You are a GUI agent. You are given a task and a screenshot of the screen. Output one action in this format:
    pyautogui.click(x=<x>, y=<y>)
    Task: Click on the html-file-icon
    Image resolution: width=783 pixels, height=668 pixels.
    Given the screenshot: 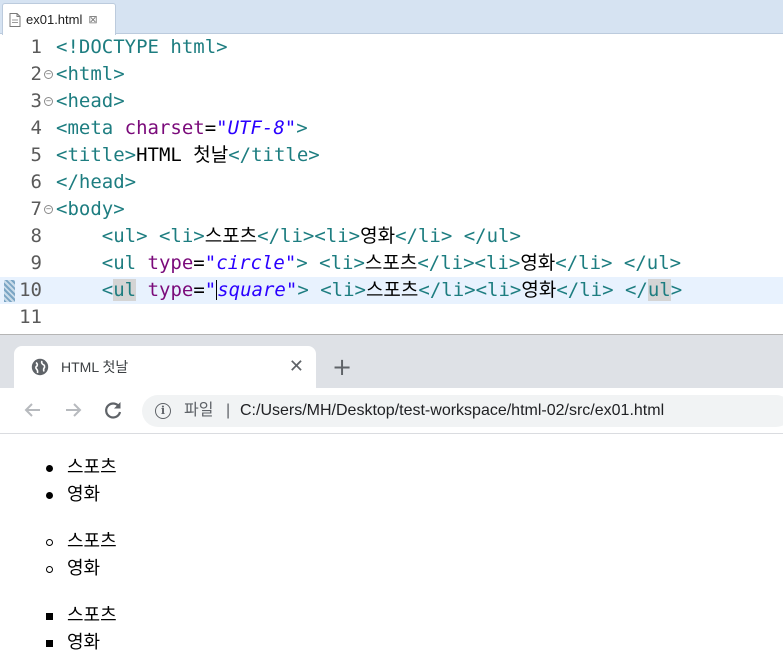 What is the action you would take?
    pyautogui.click(x=15, y=19)
    